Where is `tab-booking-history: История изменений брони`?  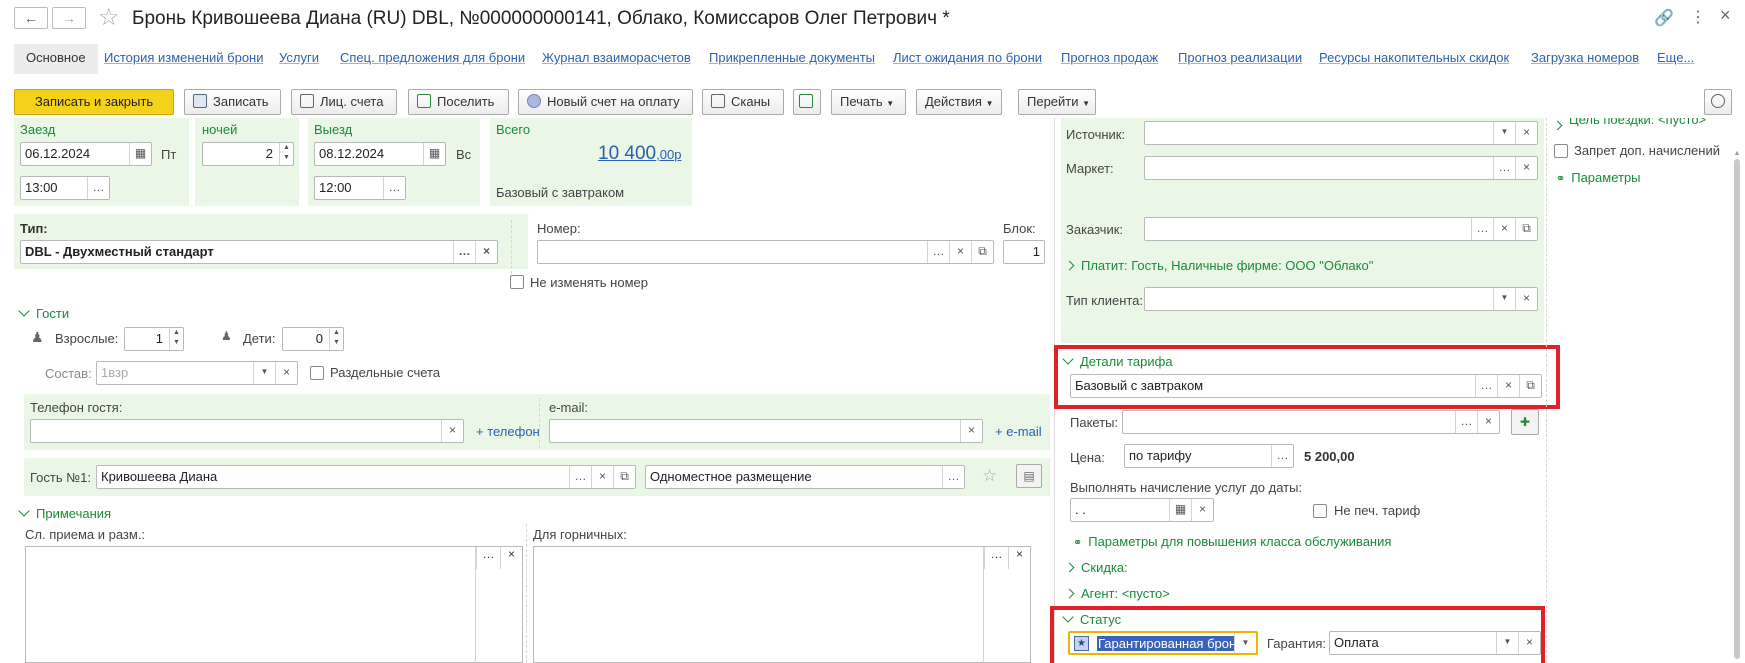 tab-booking-history: История изменений брони is located at coordinates (184, 57).